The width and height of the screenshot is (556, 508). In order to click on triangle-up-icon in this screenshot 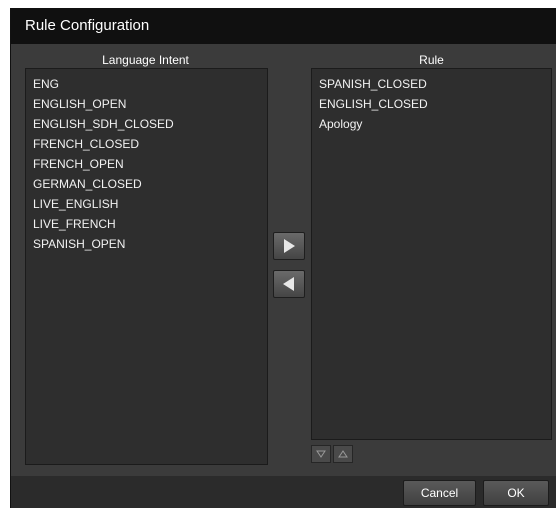, I will do `click(343, 454)`.